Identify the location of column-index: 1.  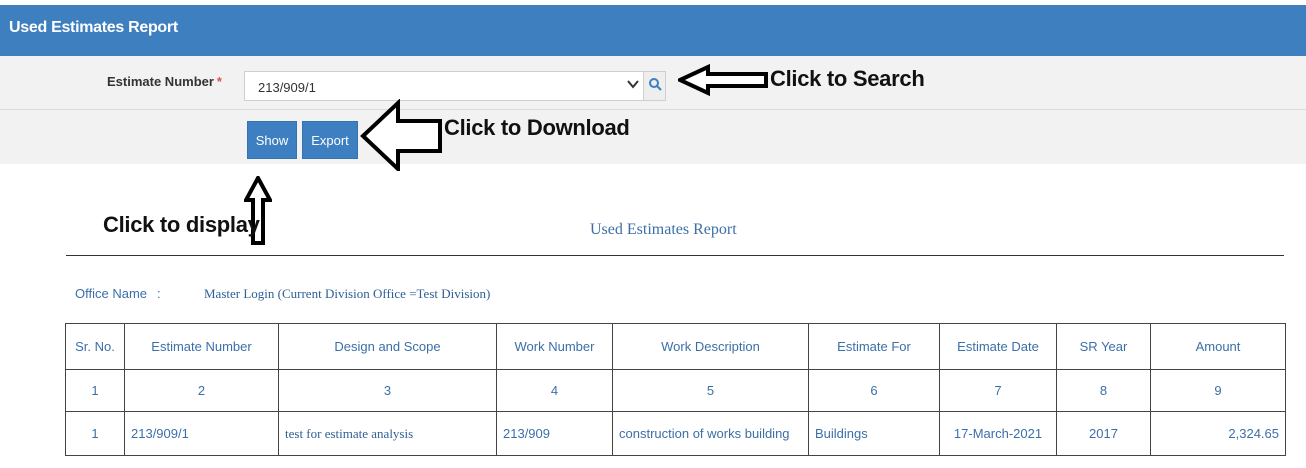
(95, 390).